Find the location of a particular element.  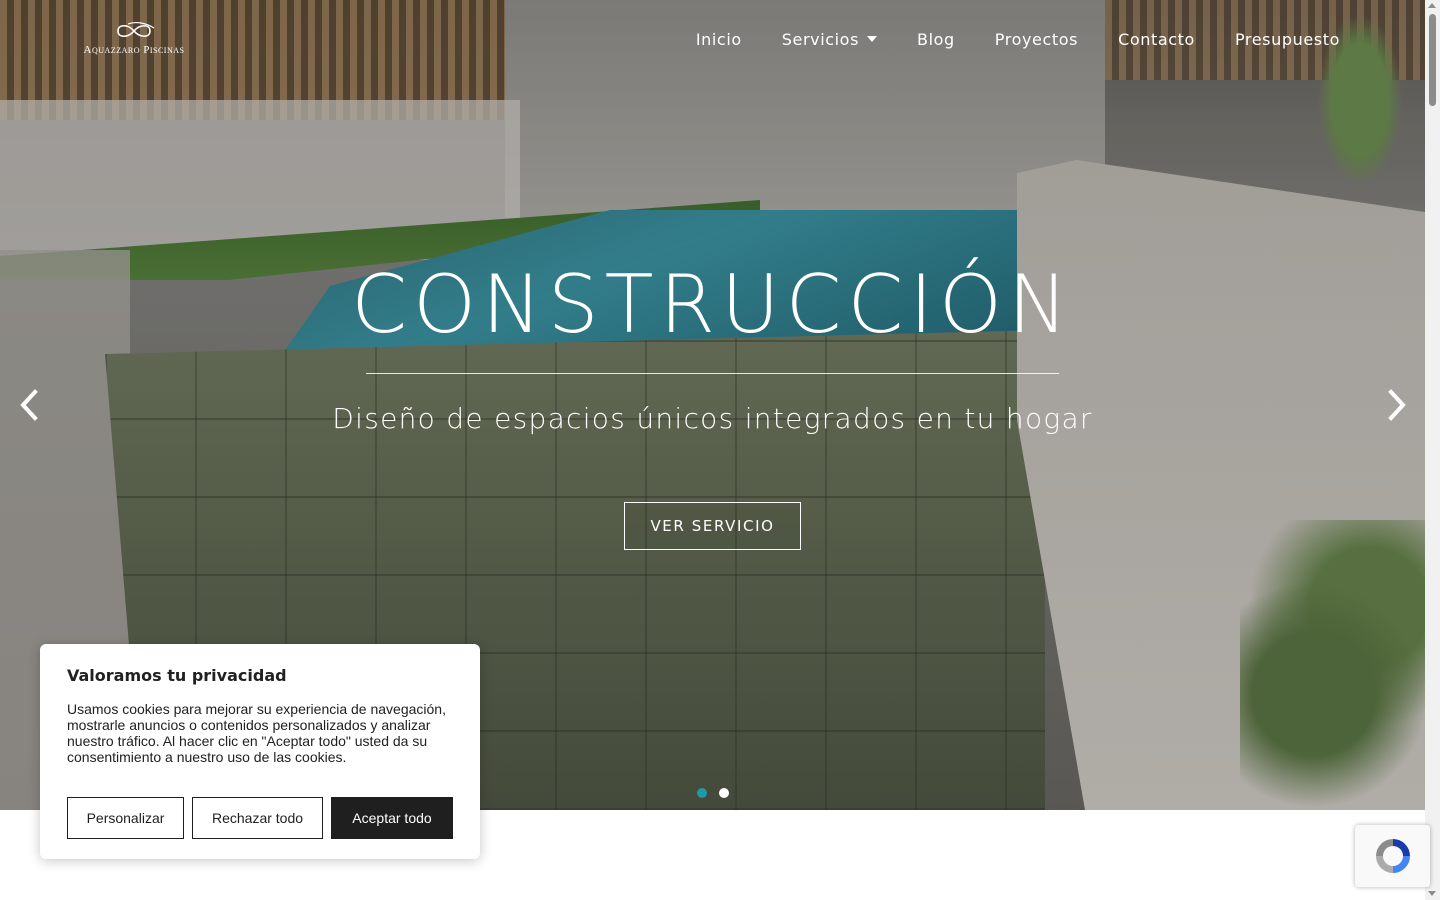

nav-item-inicio: Inicio is located at coordinates (719, 39).